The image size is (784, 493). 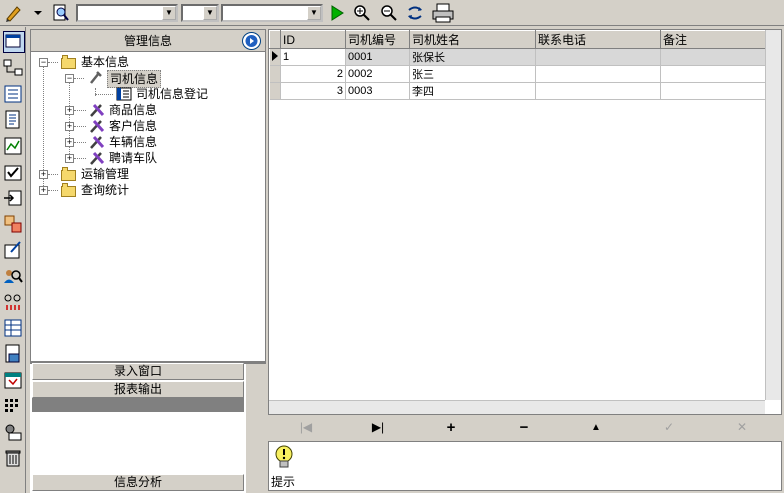 What do you see at coordinates (313, 57) in the screenshot?
I see `cell-id: 1` at bounding box center [313, 57].